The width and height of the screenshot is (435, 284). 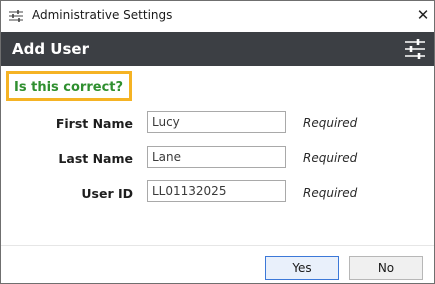 What do you see at coordinates (216, 157) in the screenshot?
I see `last-name-field: Lane` at bounding box center [216, 157].